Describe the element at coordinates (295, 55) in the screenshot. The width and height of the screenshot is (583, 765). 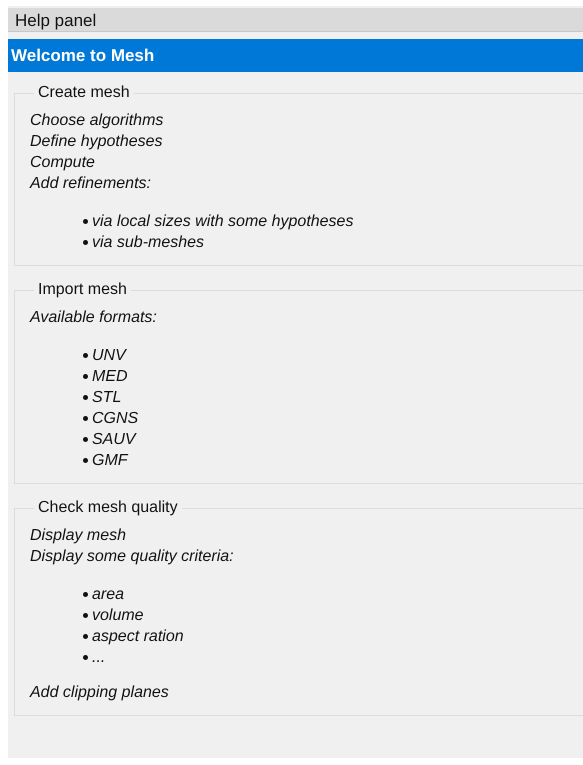
I see `welcome-banner: Welcome to Mesh` at that location.